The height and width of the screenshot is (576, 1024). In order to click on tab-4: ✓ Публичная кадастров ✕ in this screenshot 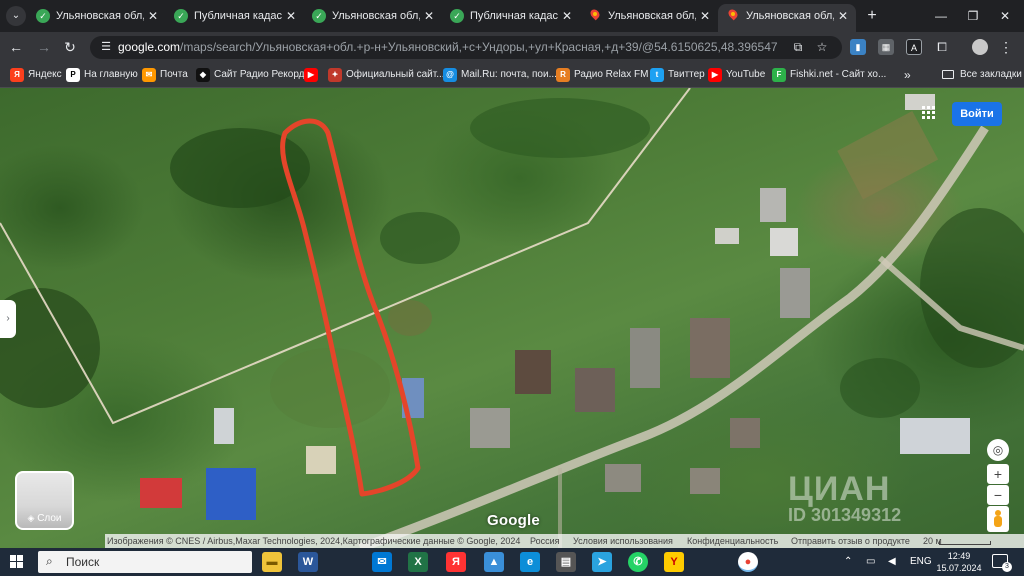, I will do `click(511, 16)`.